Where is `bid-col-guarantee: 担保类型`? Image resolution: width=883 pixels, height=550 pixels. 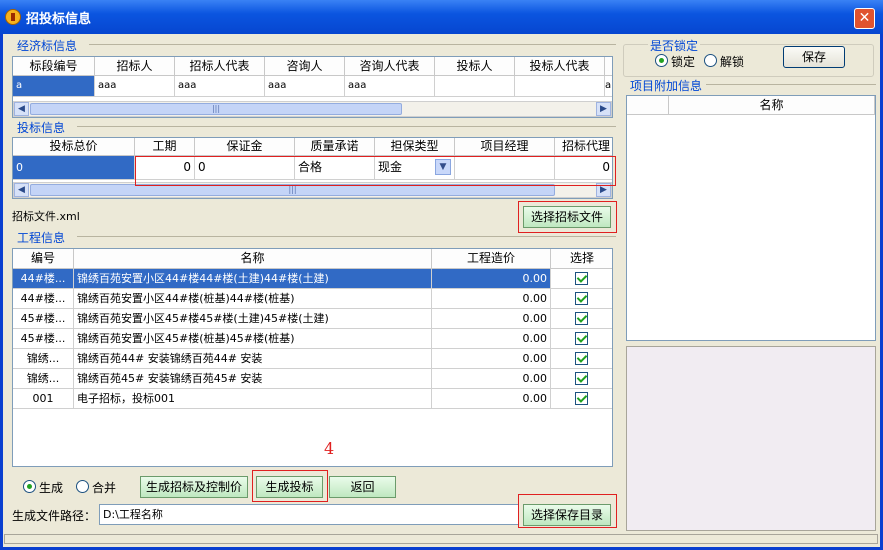 bid-col-guarantee: 担保类型 is located at coordinates (415, 147).